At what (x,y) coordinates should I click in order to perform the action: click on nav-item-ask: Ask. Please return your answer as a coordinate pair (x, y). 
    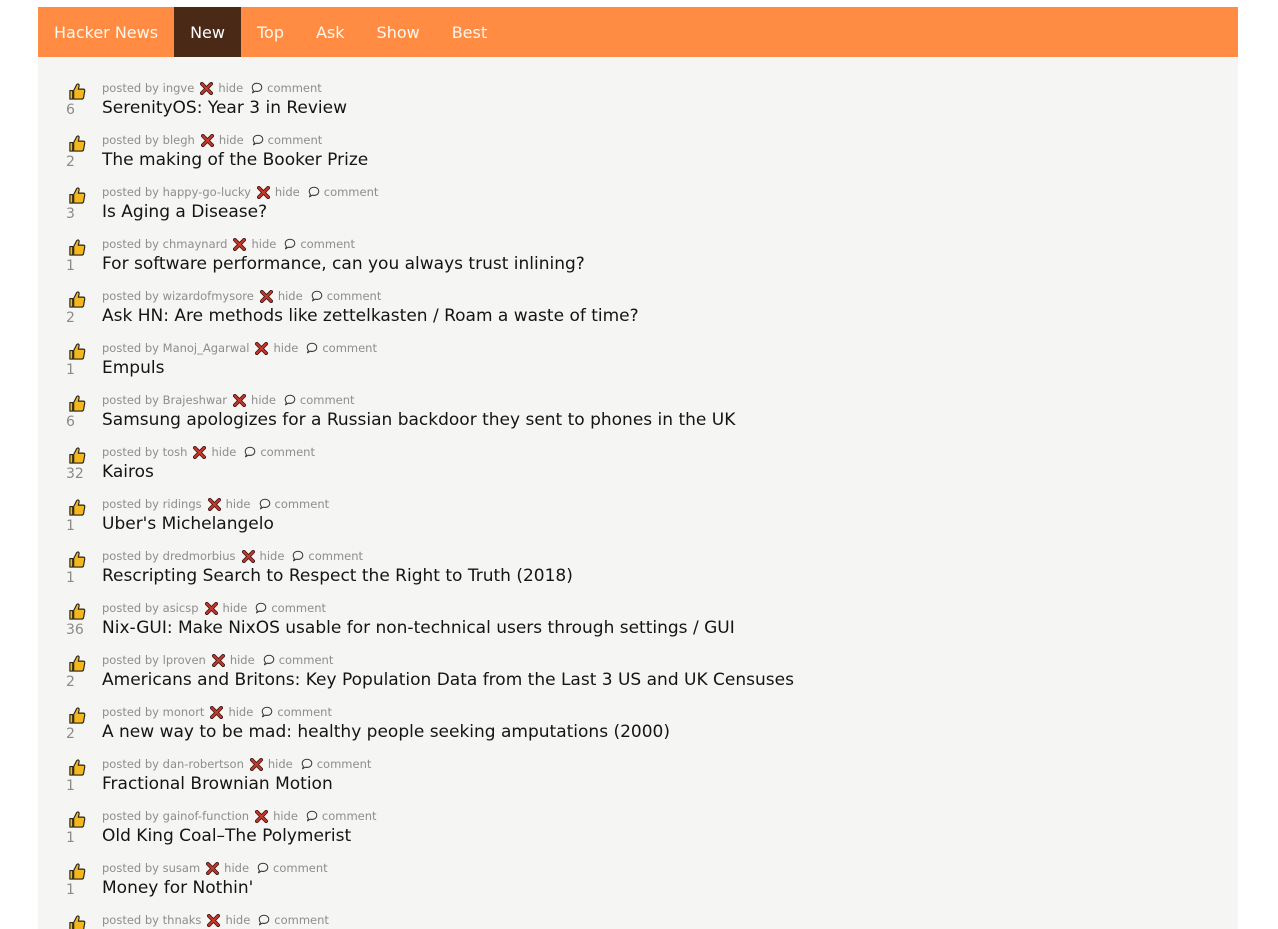
    Looking at the image, I should click on (330, 32).